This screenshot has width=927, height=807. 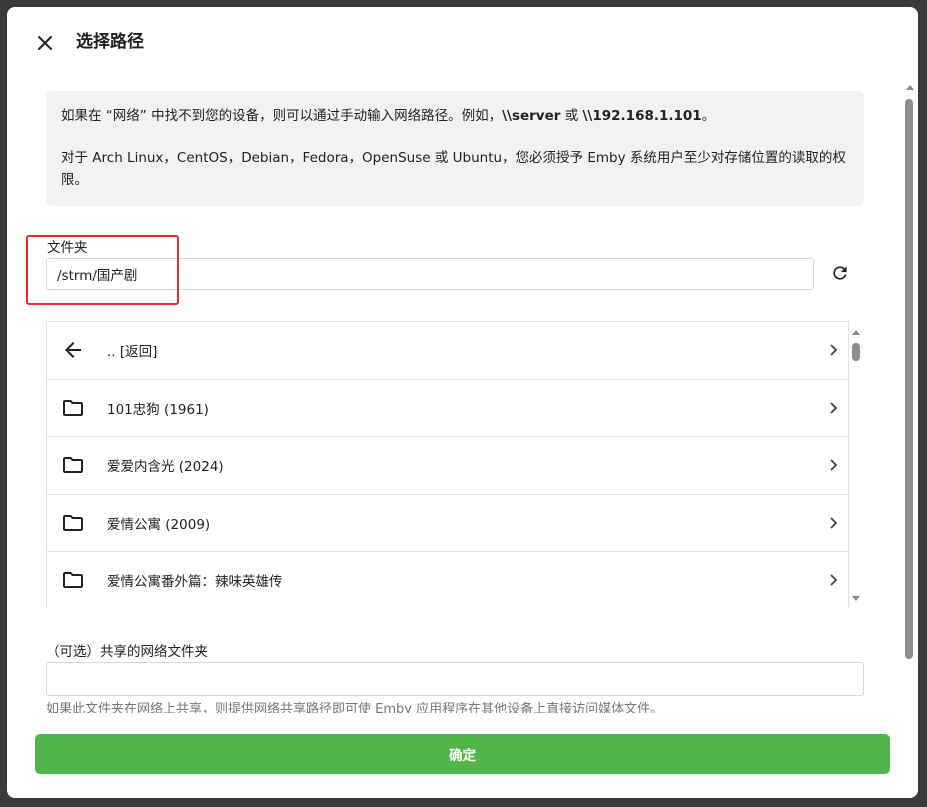 What do you see at coordinates (447, 523) in the screenshot?
I see `list-item-folder: 爱情公寓 (2009)` at bounding box center [447, 523].